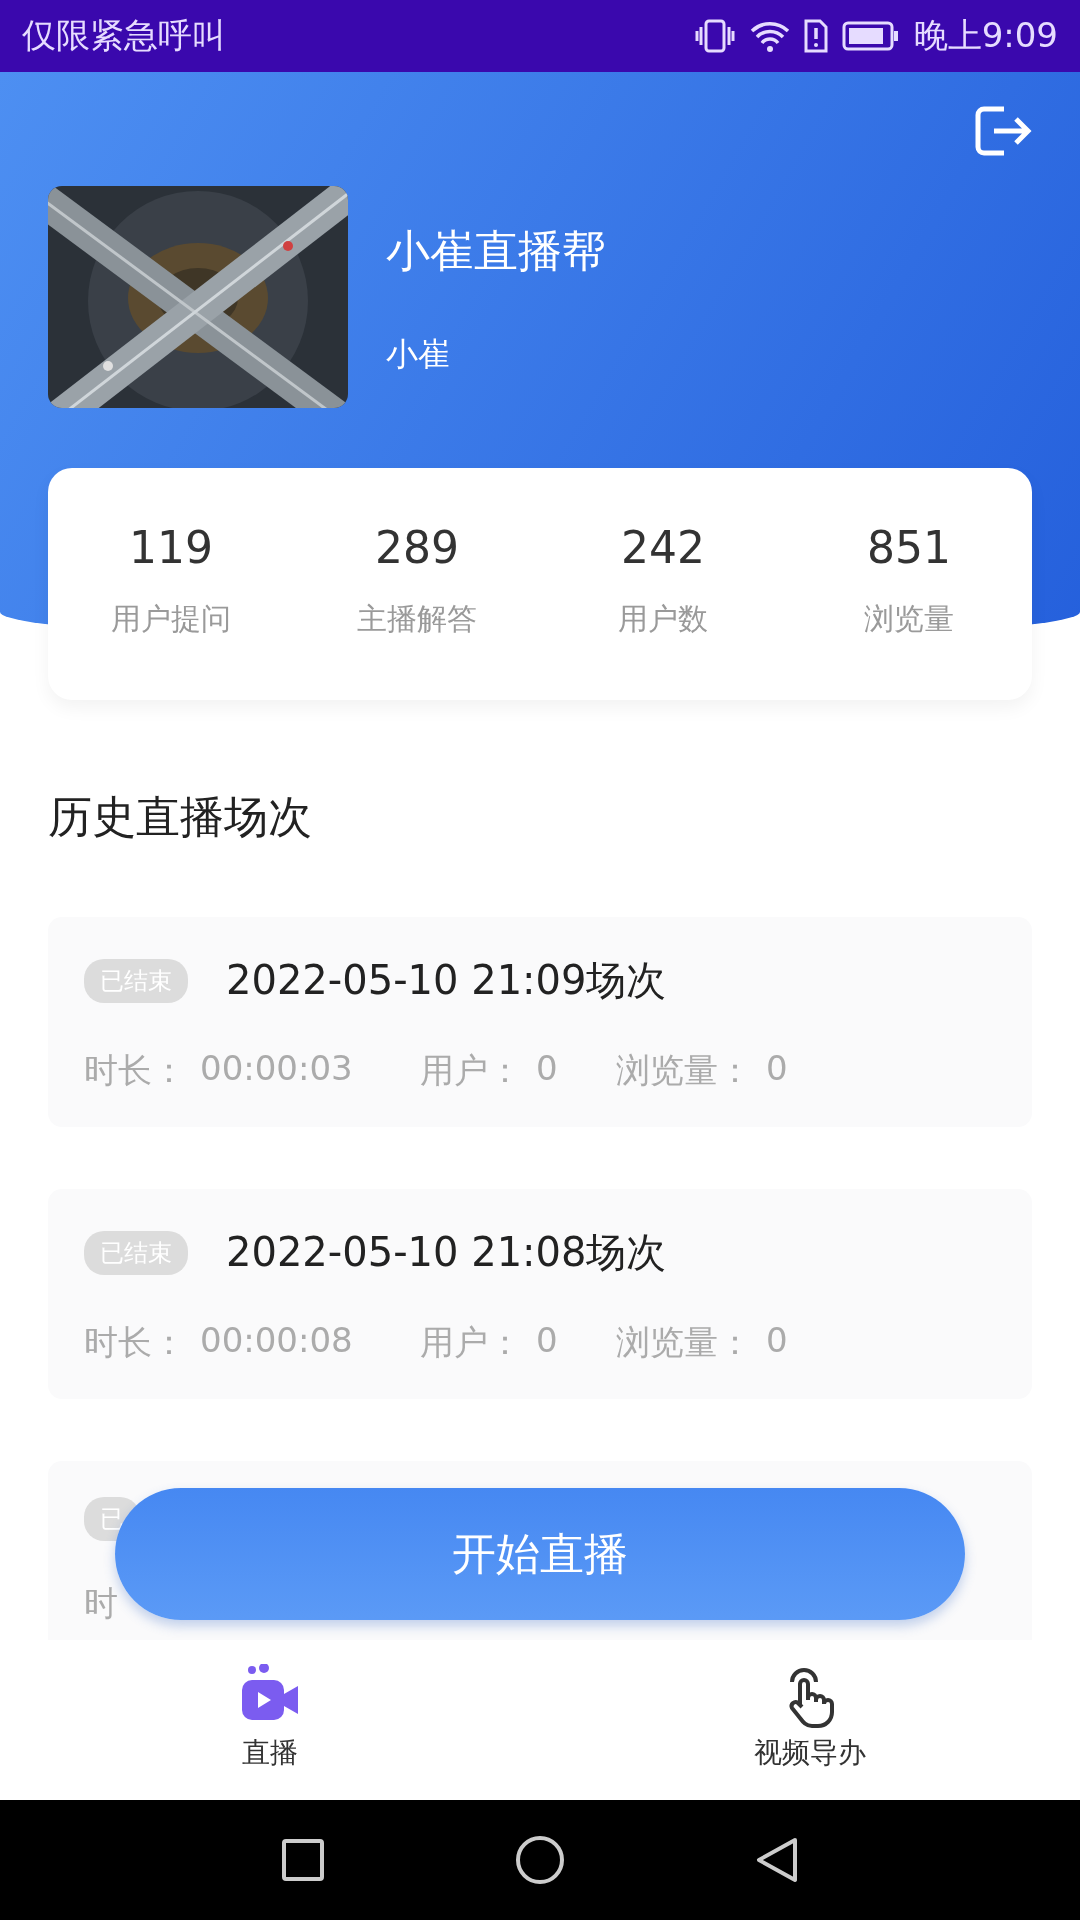 The height and width of the screenshot is (1920, 1080). Describe the element at coordinates (815, 36) in the screenshot. I see `sim-alert-icon` at that location.